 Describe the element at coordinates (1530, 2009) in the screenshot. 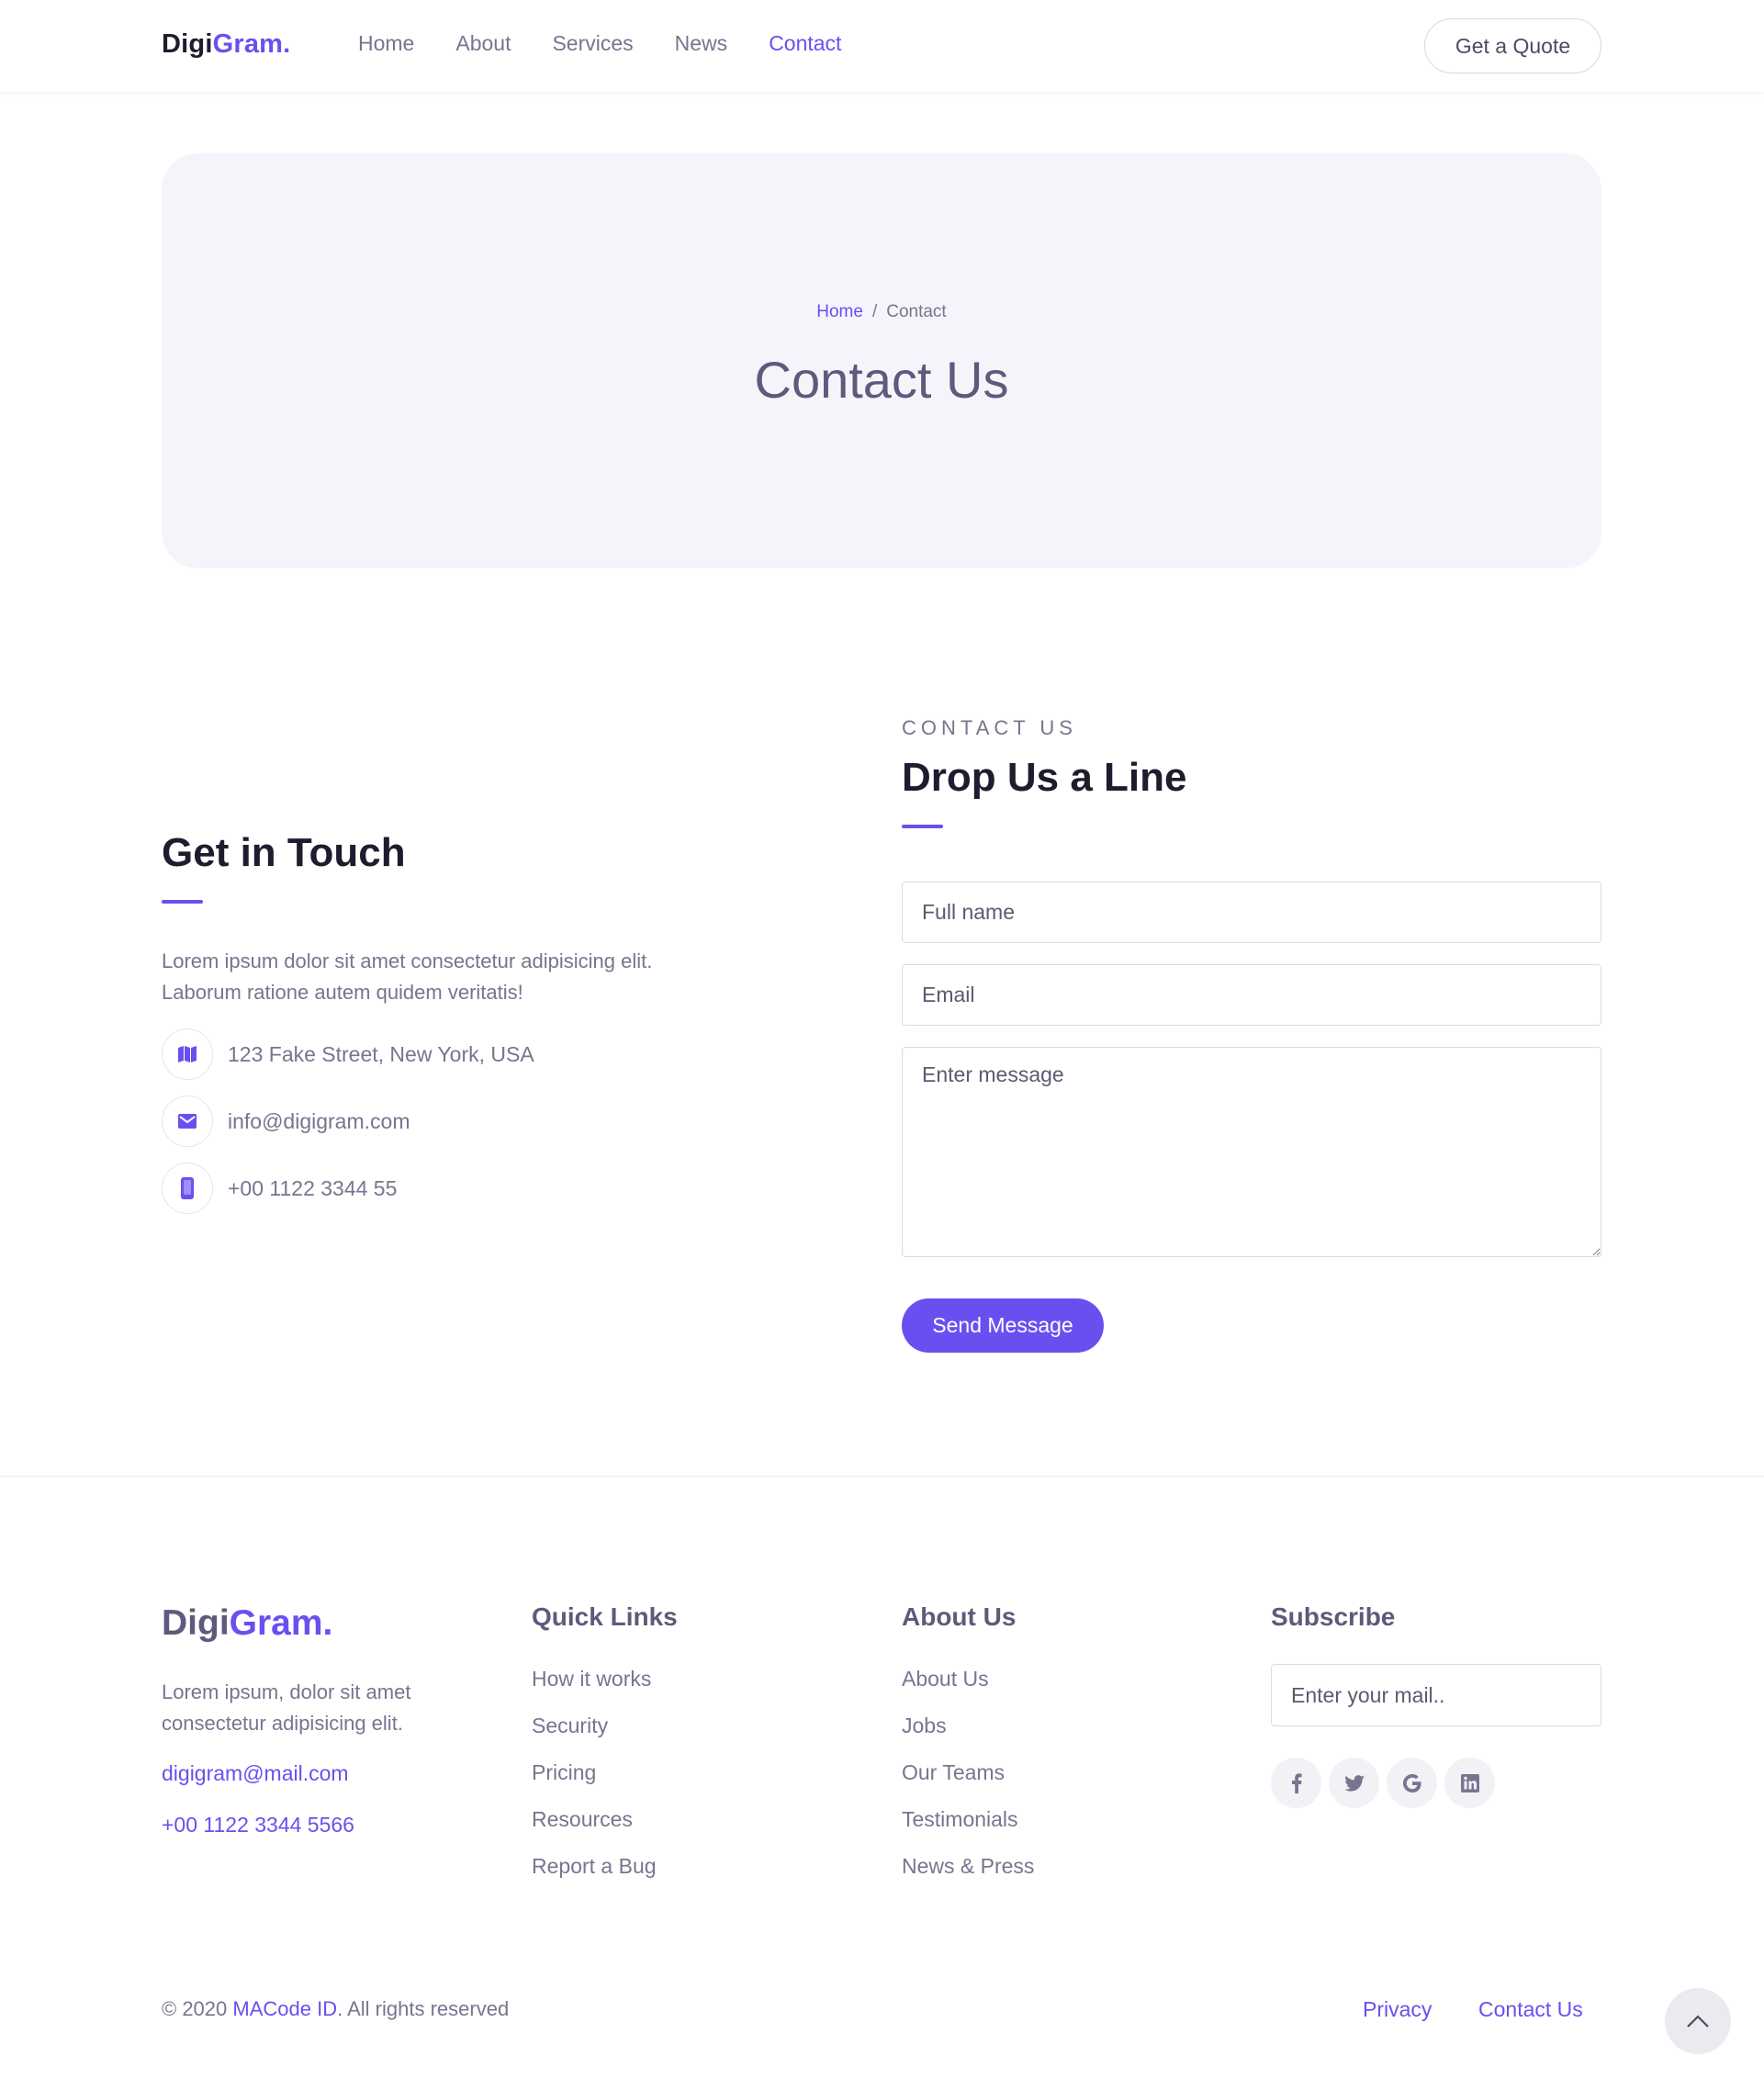

I see `footer-contact-link: Contact Us` at that location.